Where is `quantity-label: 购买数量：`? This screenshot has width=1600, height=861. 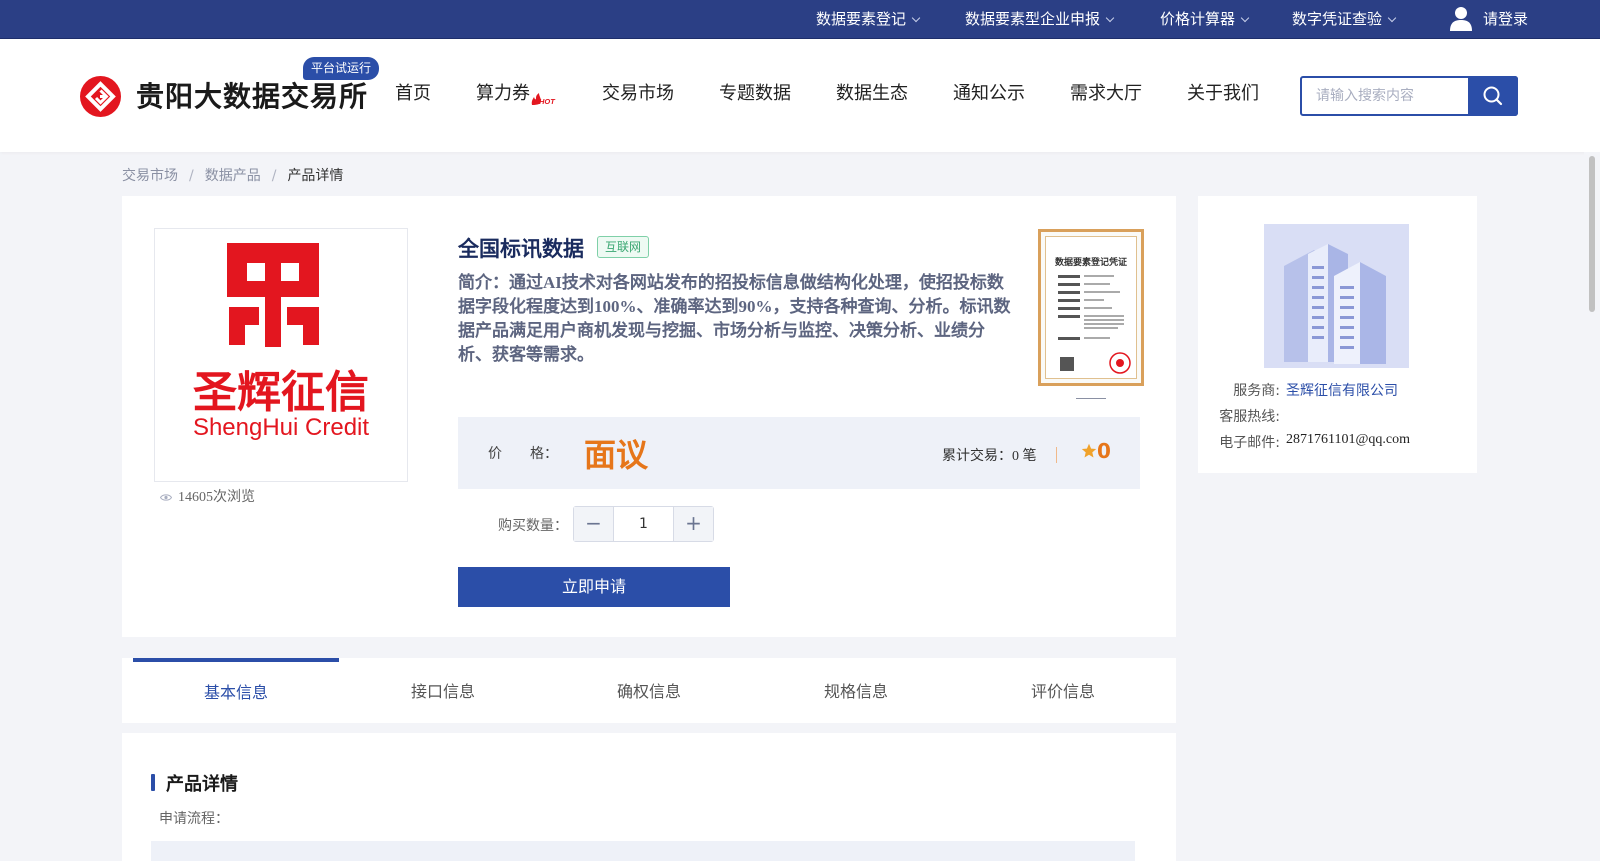
quantity-label: 购买数量： is located at coordinates (533, 526).